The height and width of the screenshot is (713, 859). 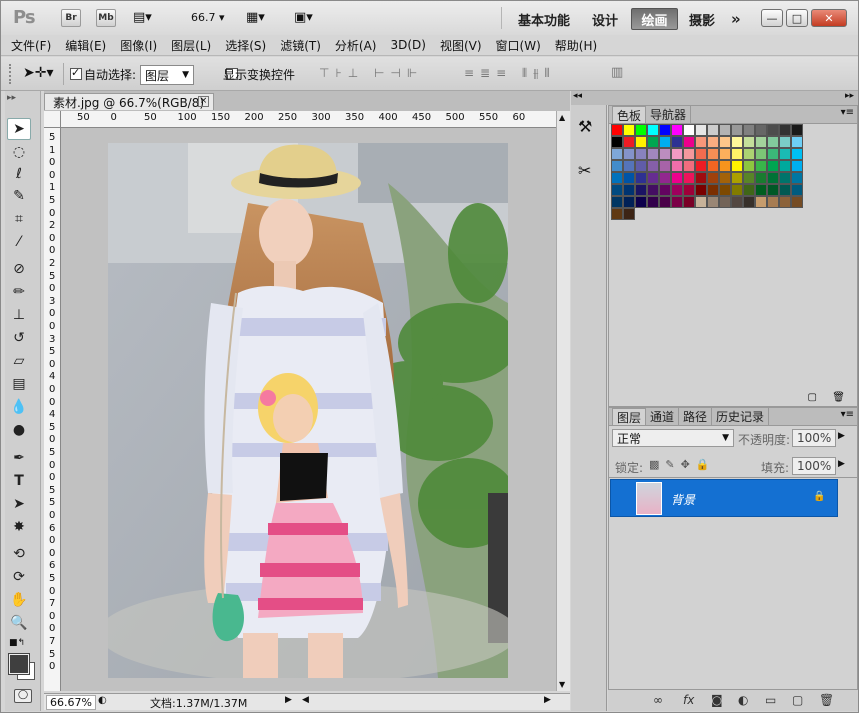 I want to click on hand-tool: ✋, so click(x=19, y=600).